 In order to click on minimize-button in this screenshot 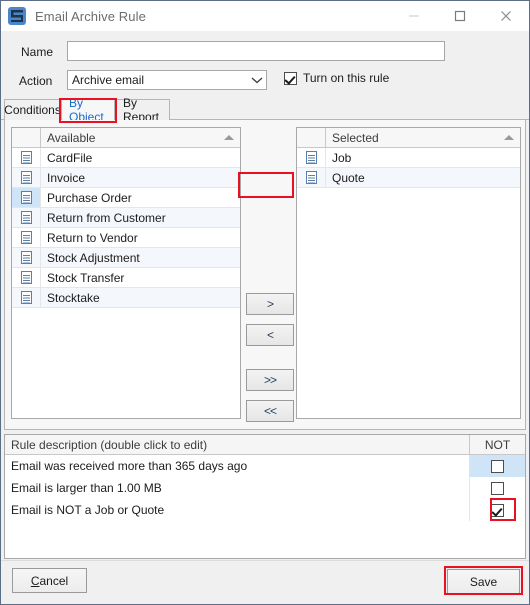, I will do `click(414, 16)`.